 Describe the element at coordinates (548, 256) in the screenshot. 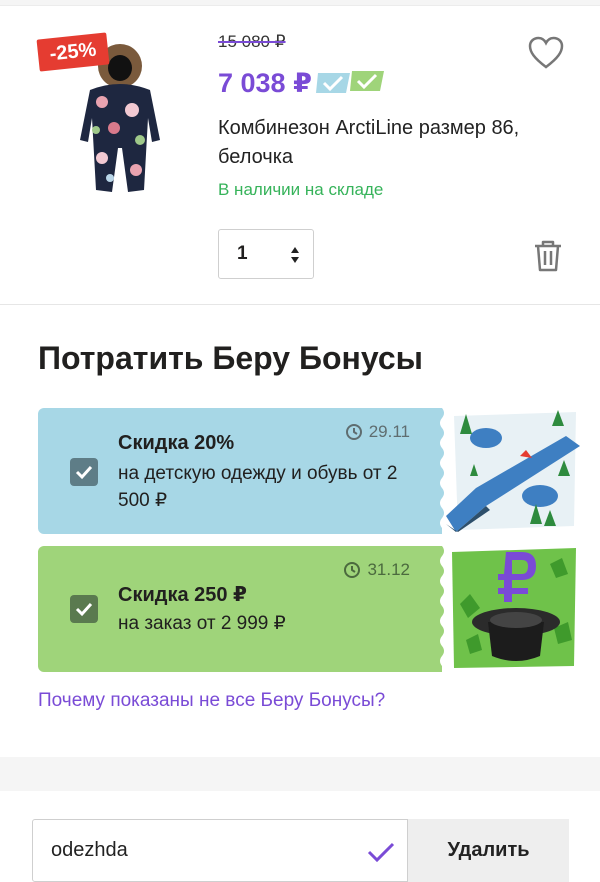

I see `trash-icon` at that location.